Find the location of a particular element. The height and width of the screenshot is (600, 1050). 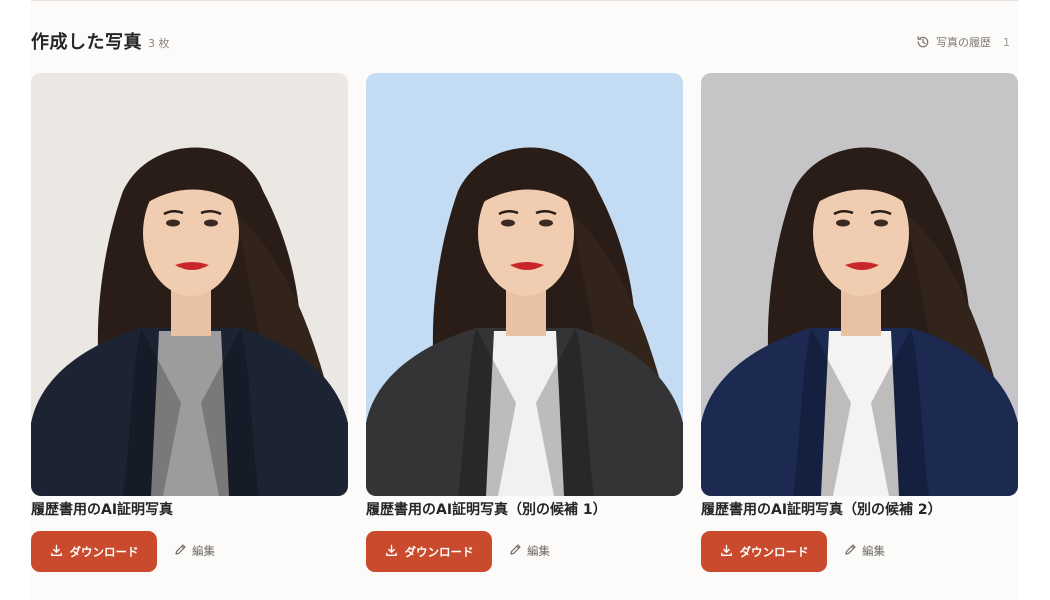

gallery-header: 作成した写真 3 枚 写真の履歴 1 is located at coordinates (524, 41).